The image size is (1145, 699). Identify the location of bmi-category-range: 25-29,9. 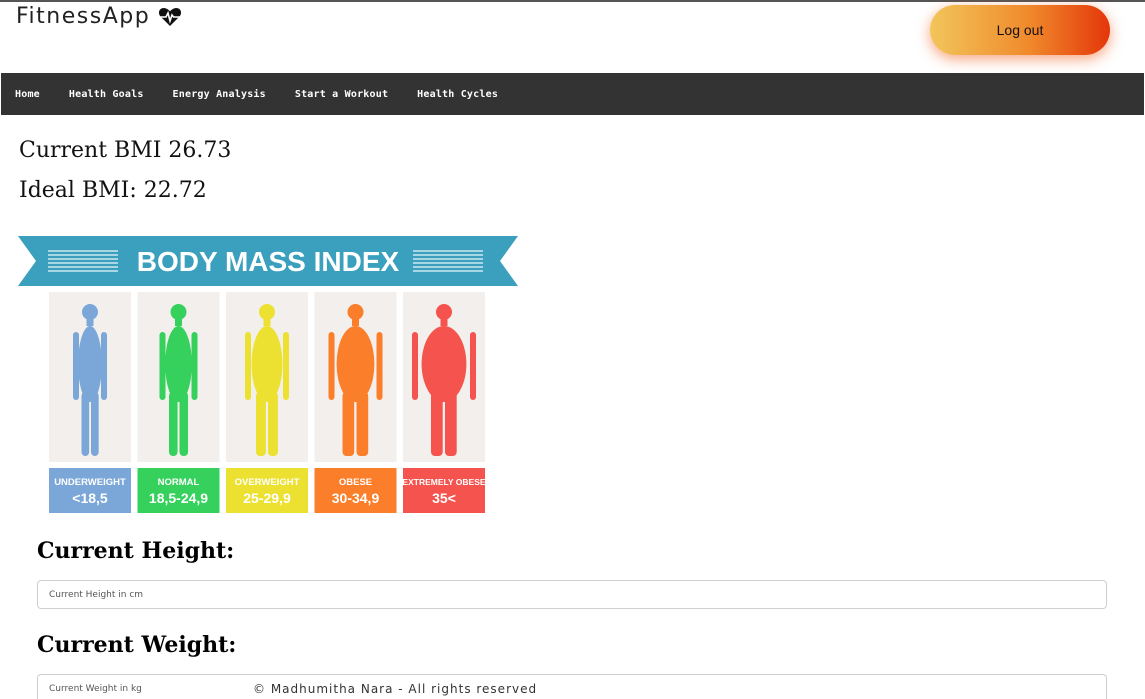
(267, 498).